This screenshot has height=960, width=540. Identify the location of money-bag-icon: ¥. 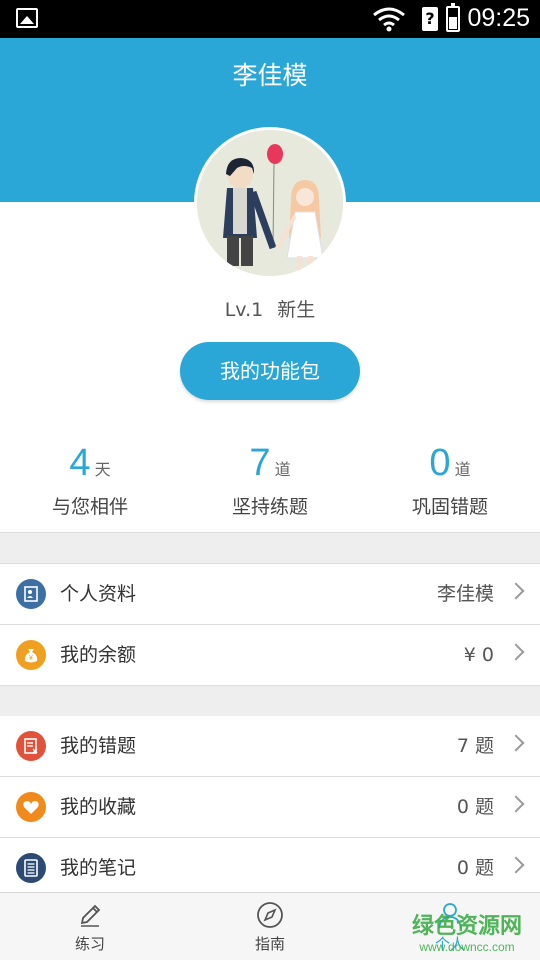
(31, 655).